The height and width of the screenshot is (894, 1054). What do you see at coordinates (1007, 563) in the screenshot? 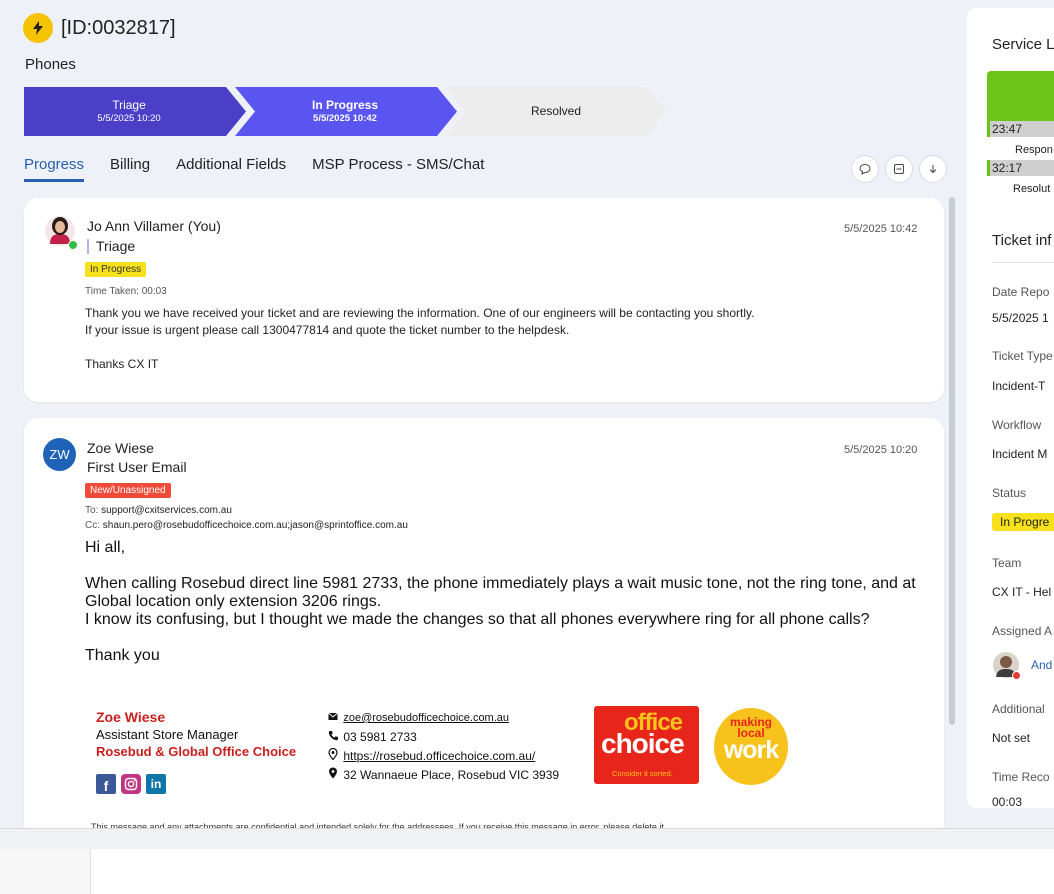
I see `team-label: Team` at bounding box center [1007, 563].